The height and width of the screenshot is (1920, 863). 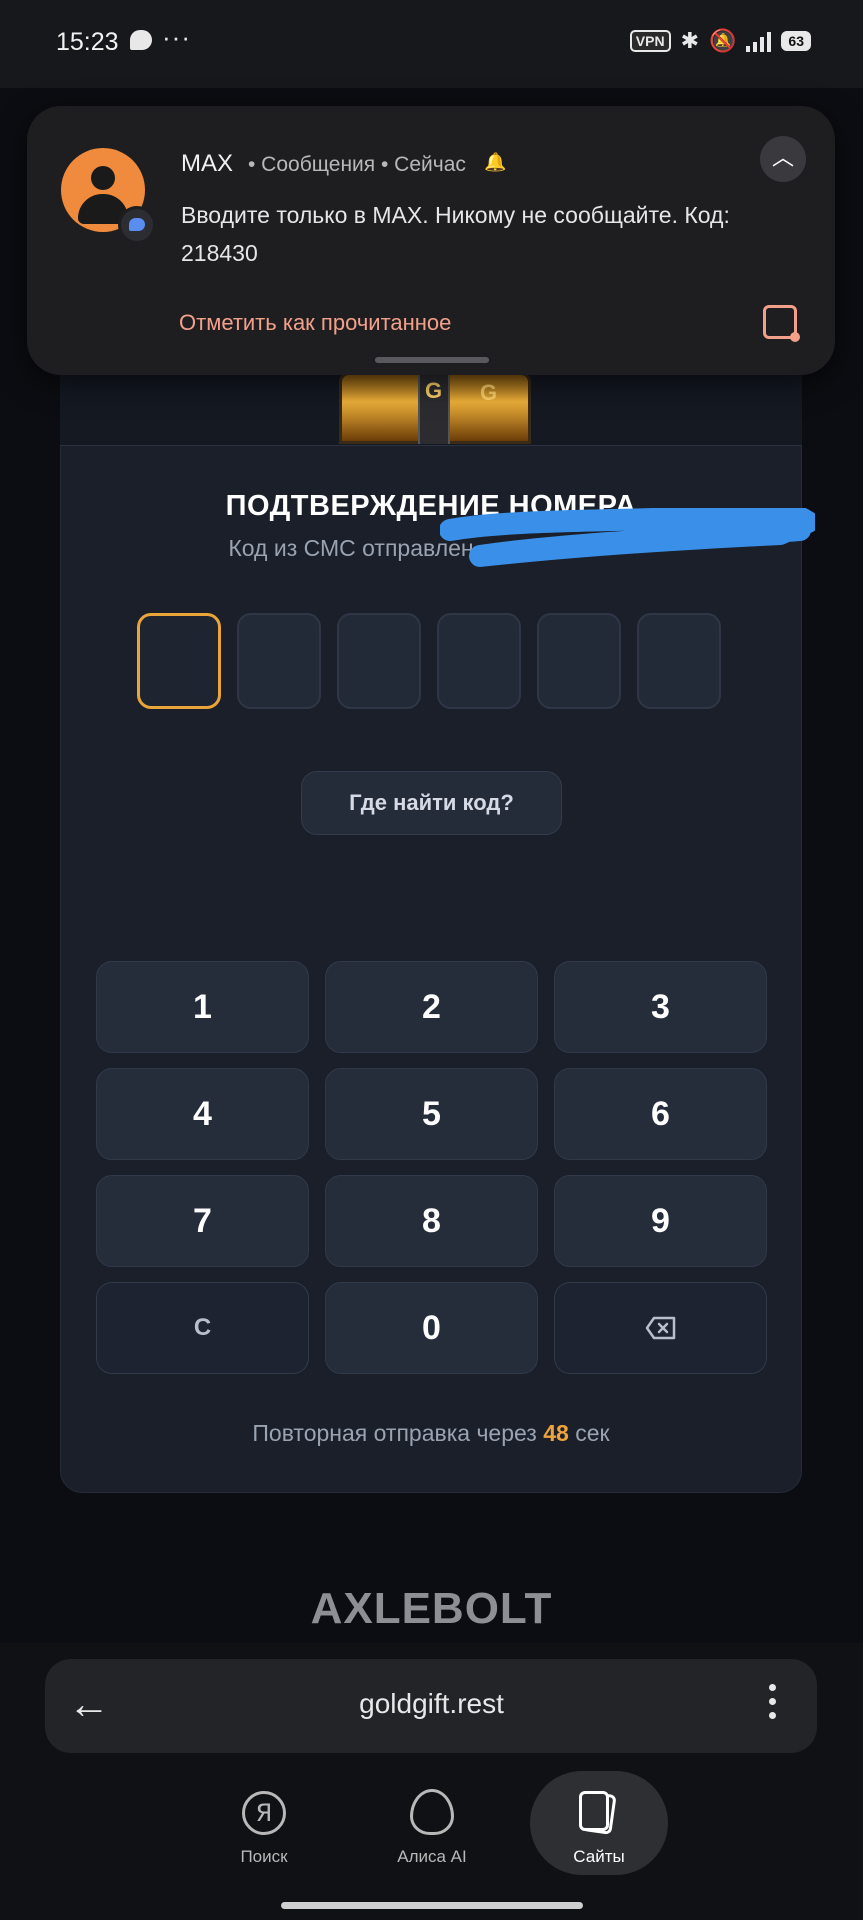 What do you see at coordinates (650, 41) in the screenshot?
I see `vpn-badge: VPN` at bounding box center [650, 41].